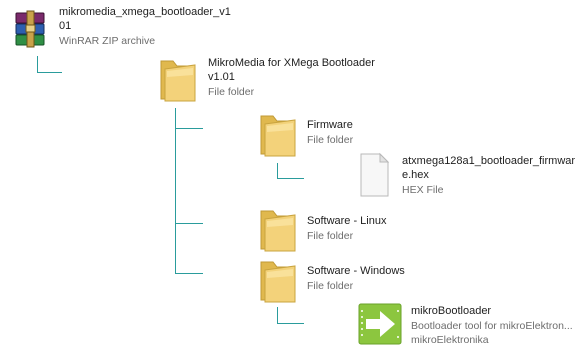 The height and width of the screenshot is (350, 586). I want to click on tree-line-firmware-v, so click(277, 171).